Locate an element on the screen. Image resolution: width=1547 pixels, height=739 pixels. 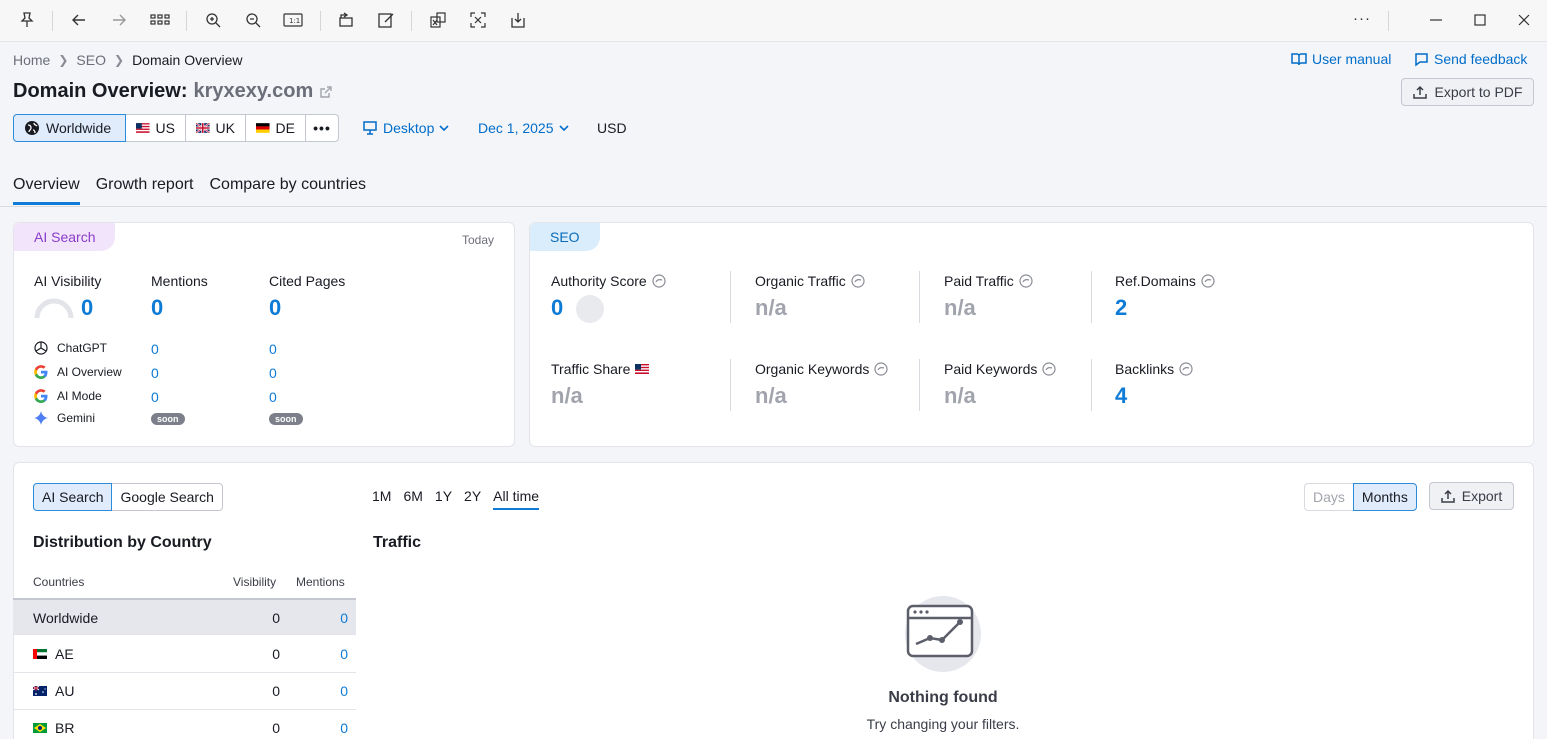
ai-overview-mentions: 0 is located at coordinates (155, 373).